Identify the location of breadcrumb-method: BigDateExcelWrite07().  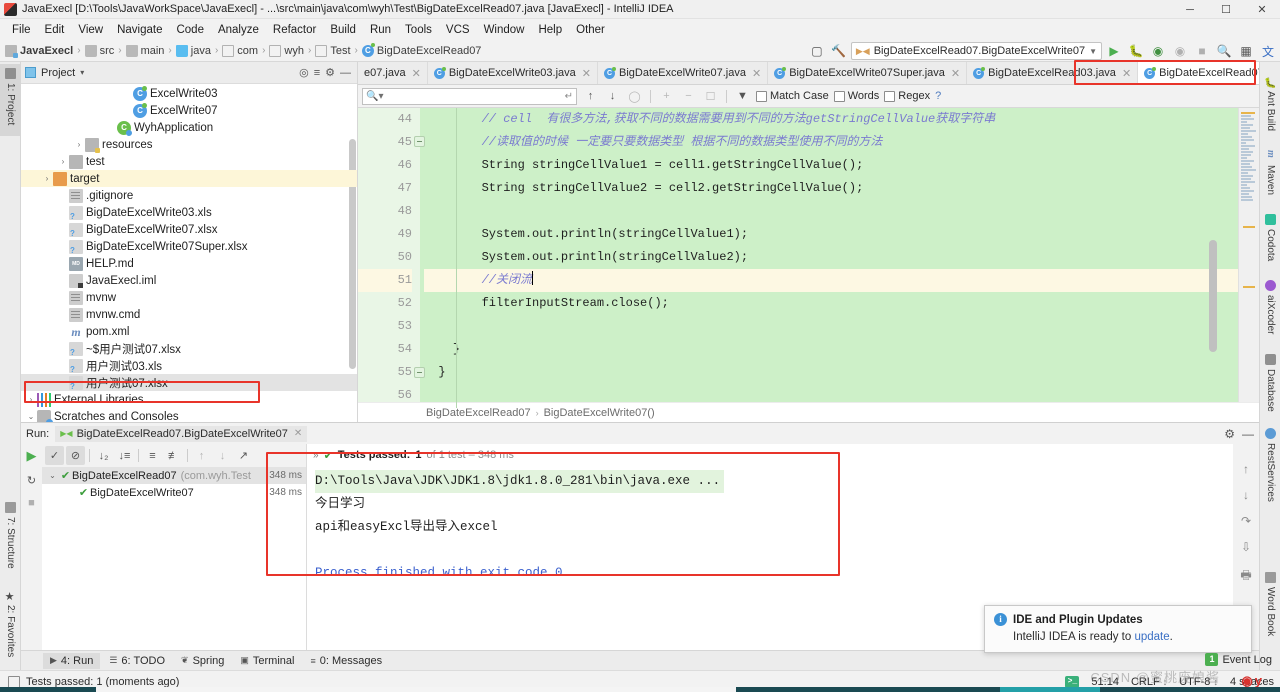
(599, 413).